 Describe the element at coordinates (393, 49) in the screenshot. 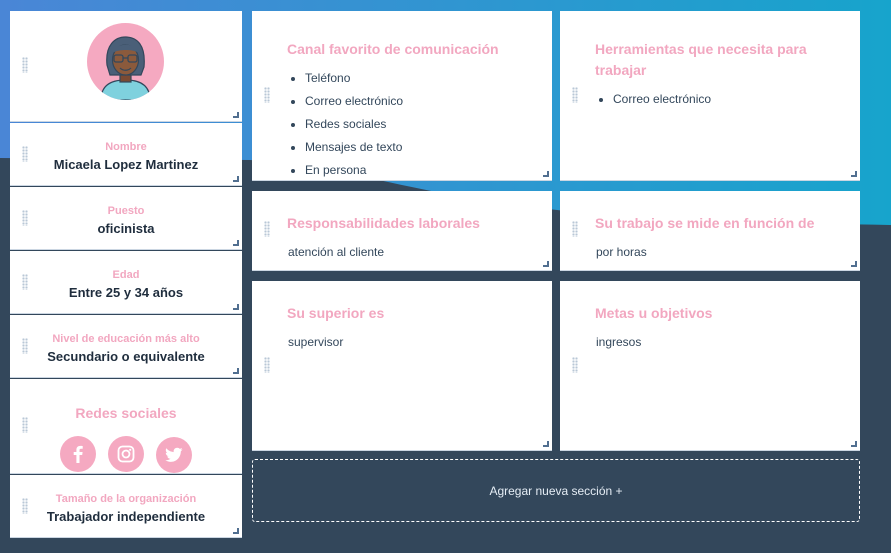

I see `section-title: Canal favorito de comunicación` at that location.